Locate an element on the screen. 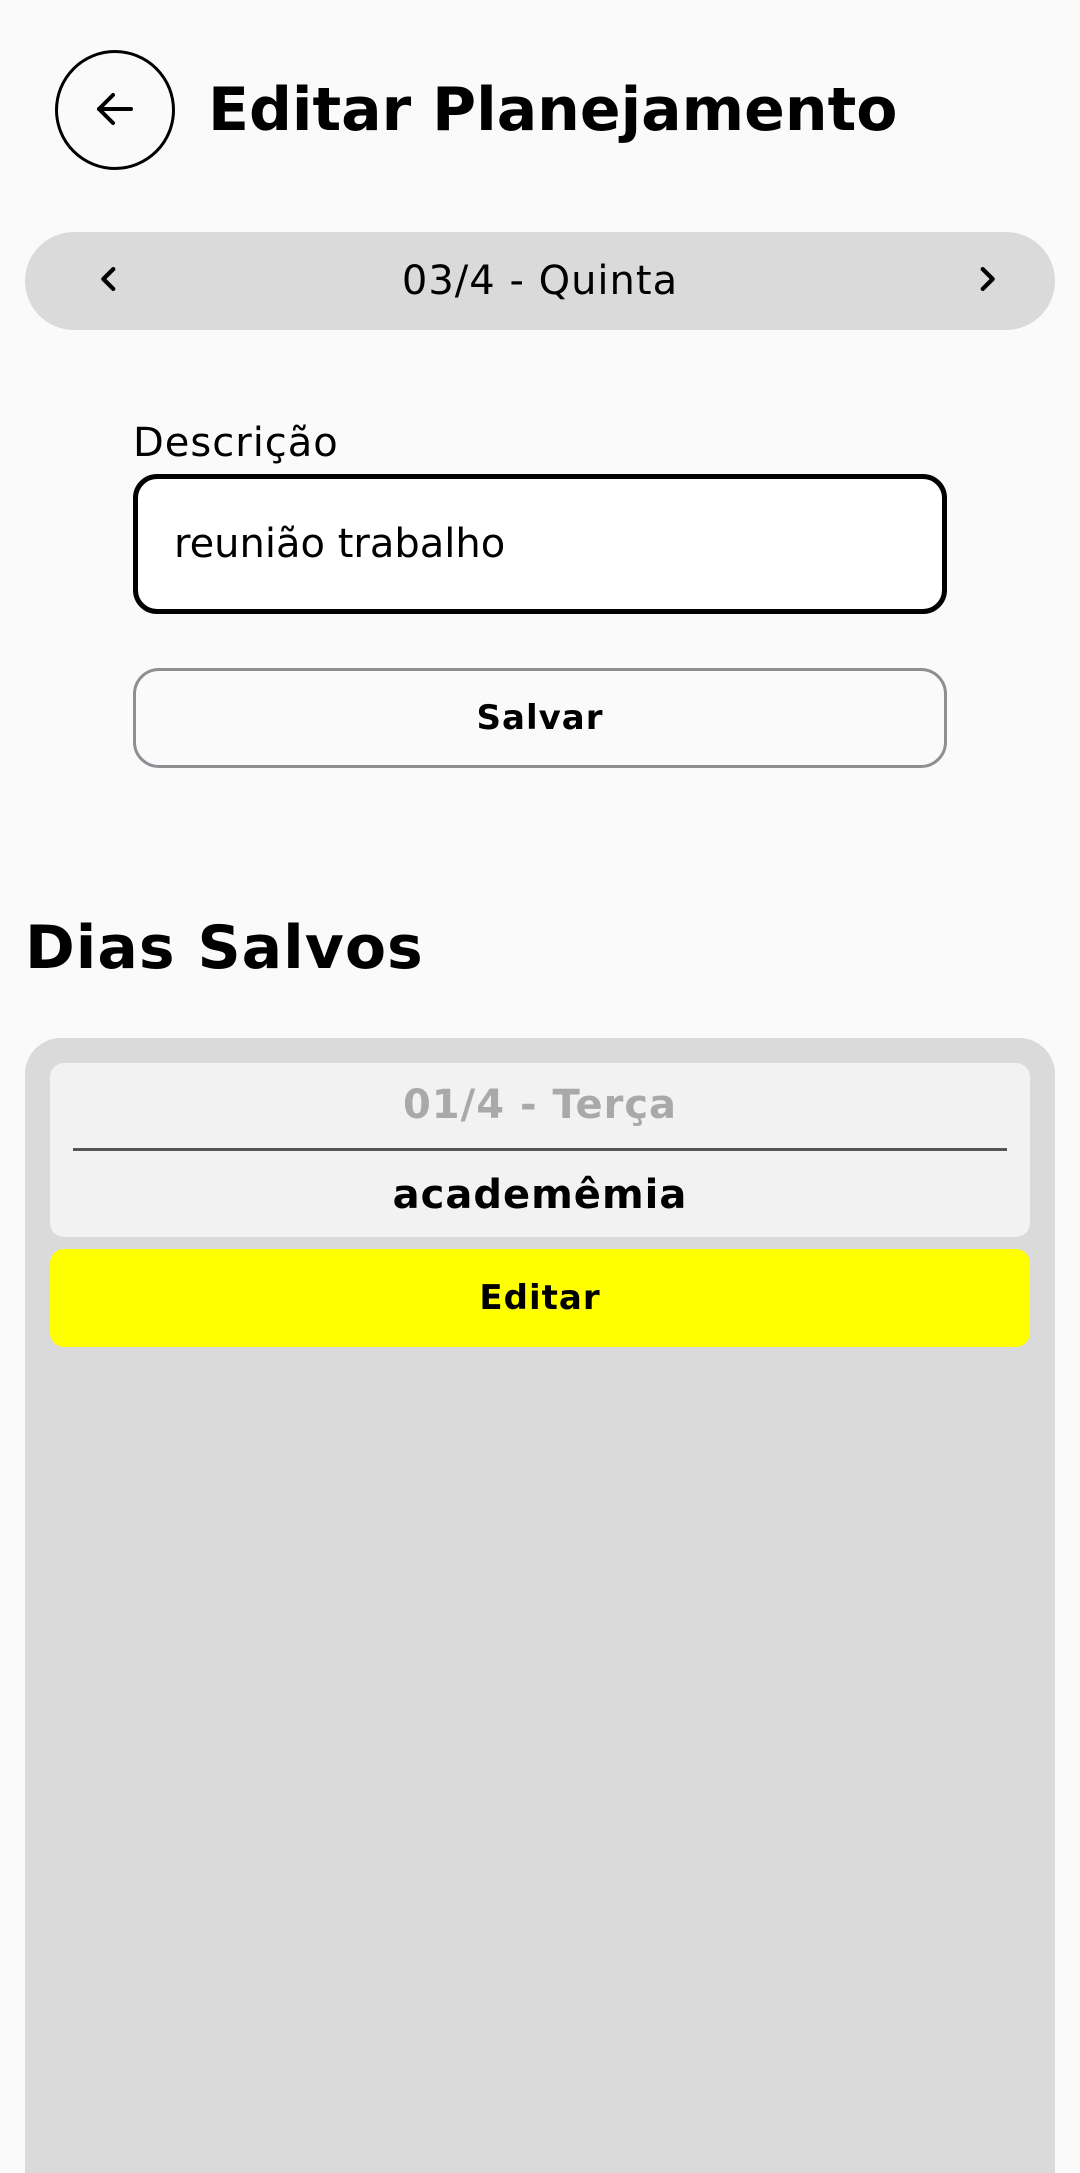  next-day-button is located at coordinates (987, 281).